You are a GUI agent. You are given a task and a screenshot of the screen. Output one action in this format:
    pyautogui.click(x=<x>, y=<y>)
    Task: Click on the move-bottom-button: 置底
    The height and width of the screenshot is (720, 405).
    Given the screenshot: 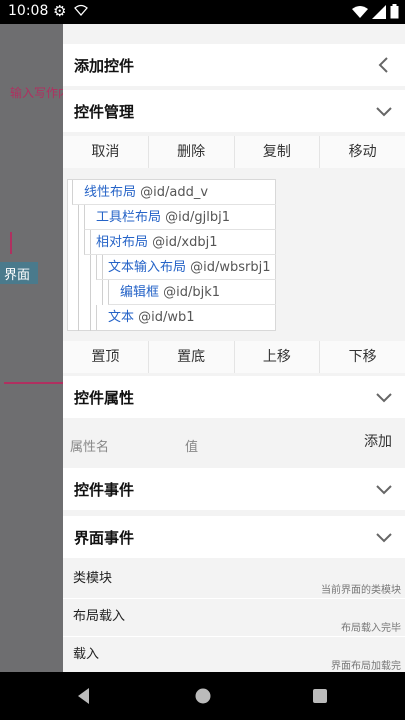 What is the action you would take?
    pyautogui.click(x=191, y=357)
    